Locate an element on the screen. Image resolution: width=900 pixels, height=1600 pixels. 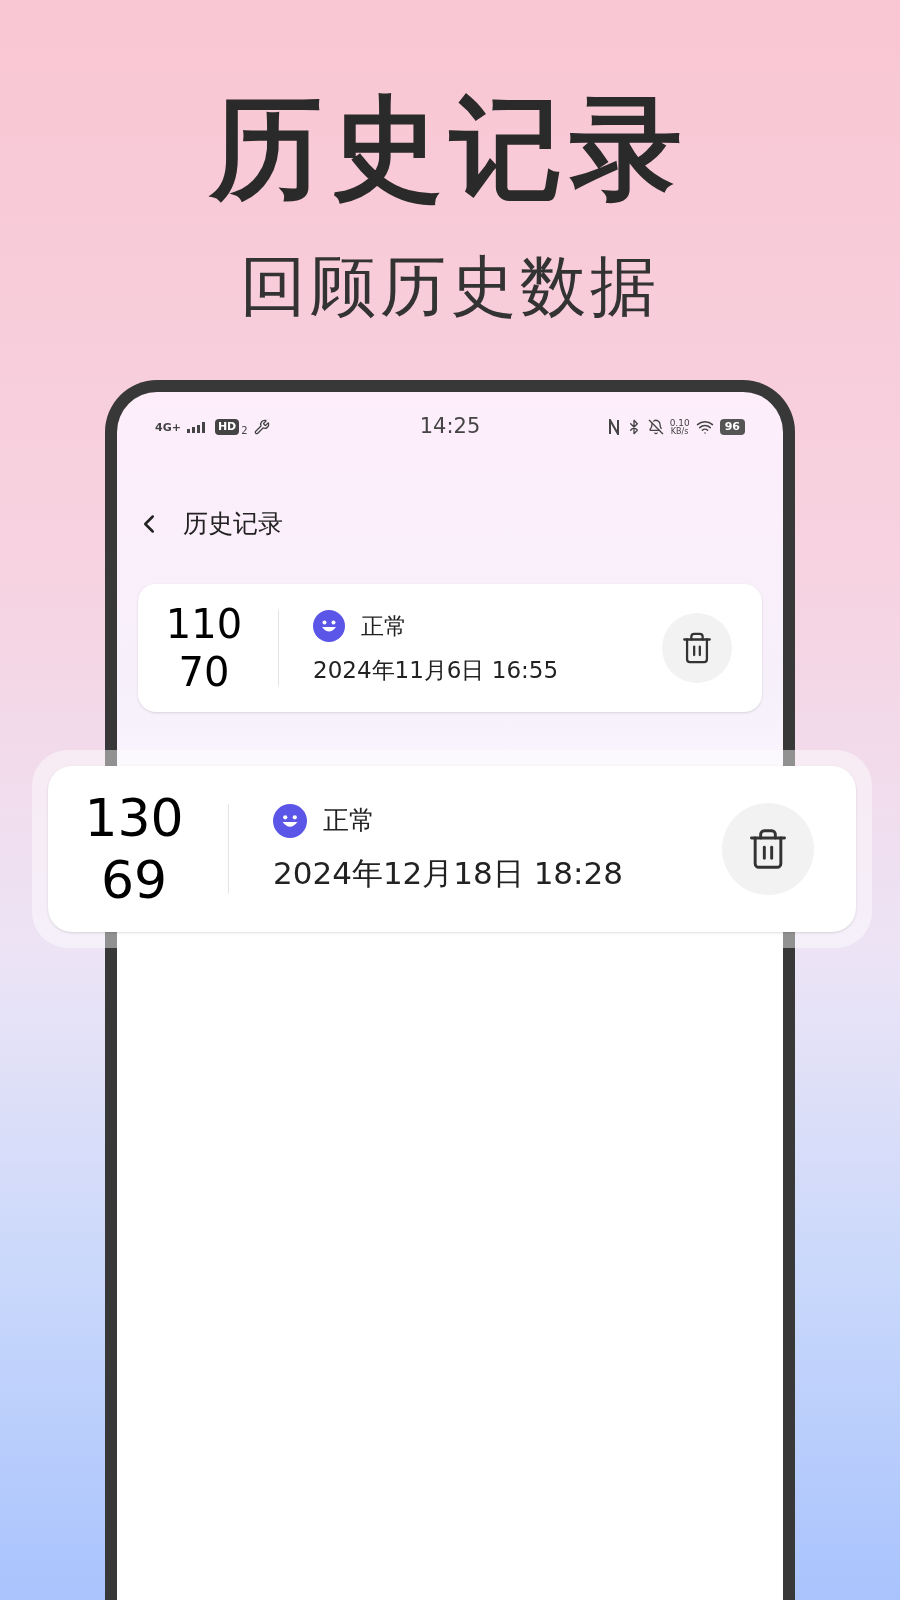
record-time: 2024年11月6日 16:55 is located at coordinates (436, 670).